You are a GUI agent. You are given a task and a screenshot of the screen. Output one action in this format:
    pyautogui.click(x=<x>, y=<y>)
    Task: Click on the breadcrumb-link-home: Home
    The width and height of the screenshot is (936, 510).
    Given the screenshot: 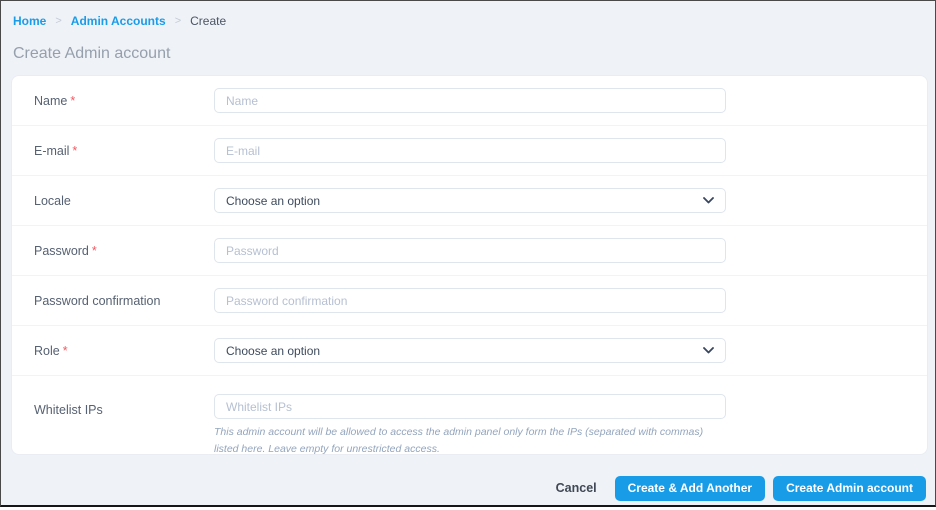 What is the action you would take?
    pyautogui.click(x=29, y=21)
    